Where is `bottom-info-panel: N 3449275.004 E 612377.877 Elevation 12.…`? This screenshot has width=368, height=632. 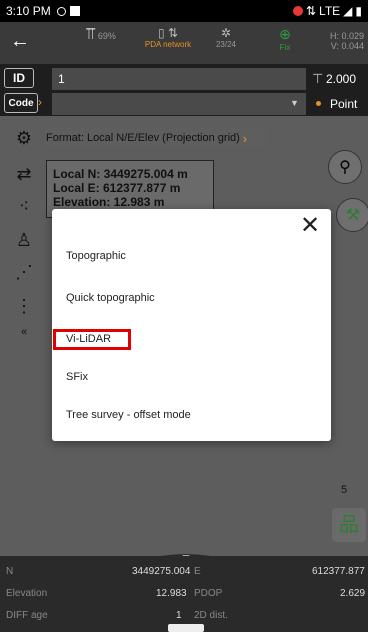
bottom-info-panel: N 3449275.004 E 612377.877 Elevation 12.… is located at coordinates (184, 594).